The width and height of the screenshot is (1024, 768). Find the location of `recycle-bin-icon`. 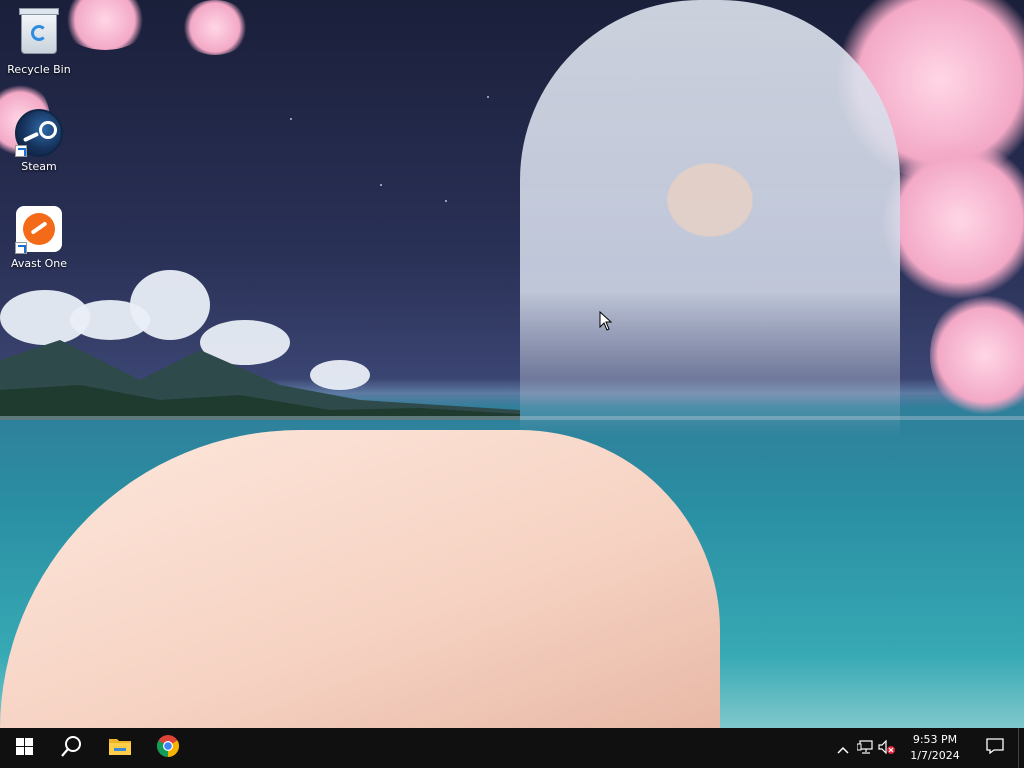

recycle-bin-icon is located at coordinates (39, 34).